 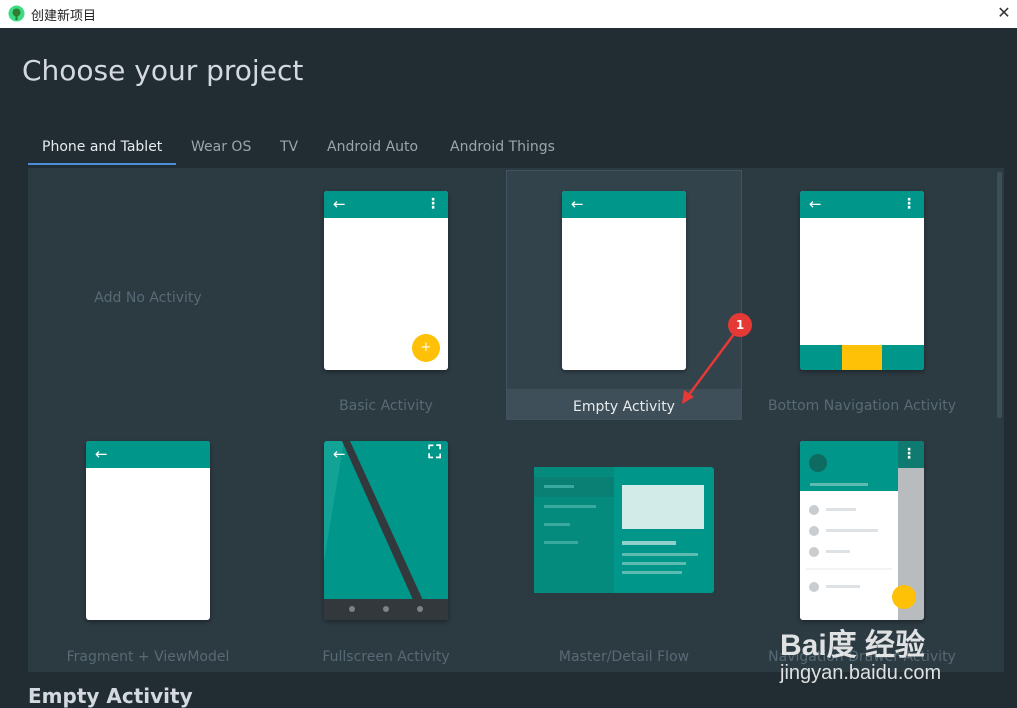 I want to click on template-fragment-viewmodel: ← Fragment + ViewModel, so click(x=148, y=546).